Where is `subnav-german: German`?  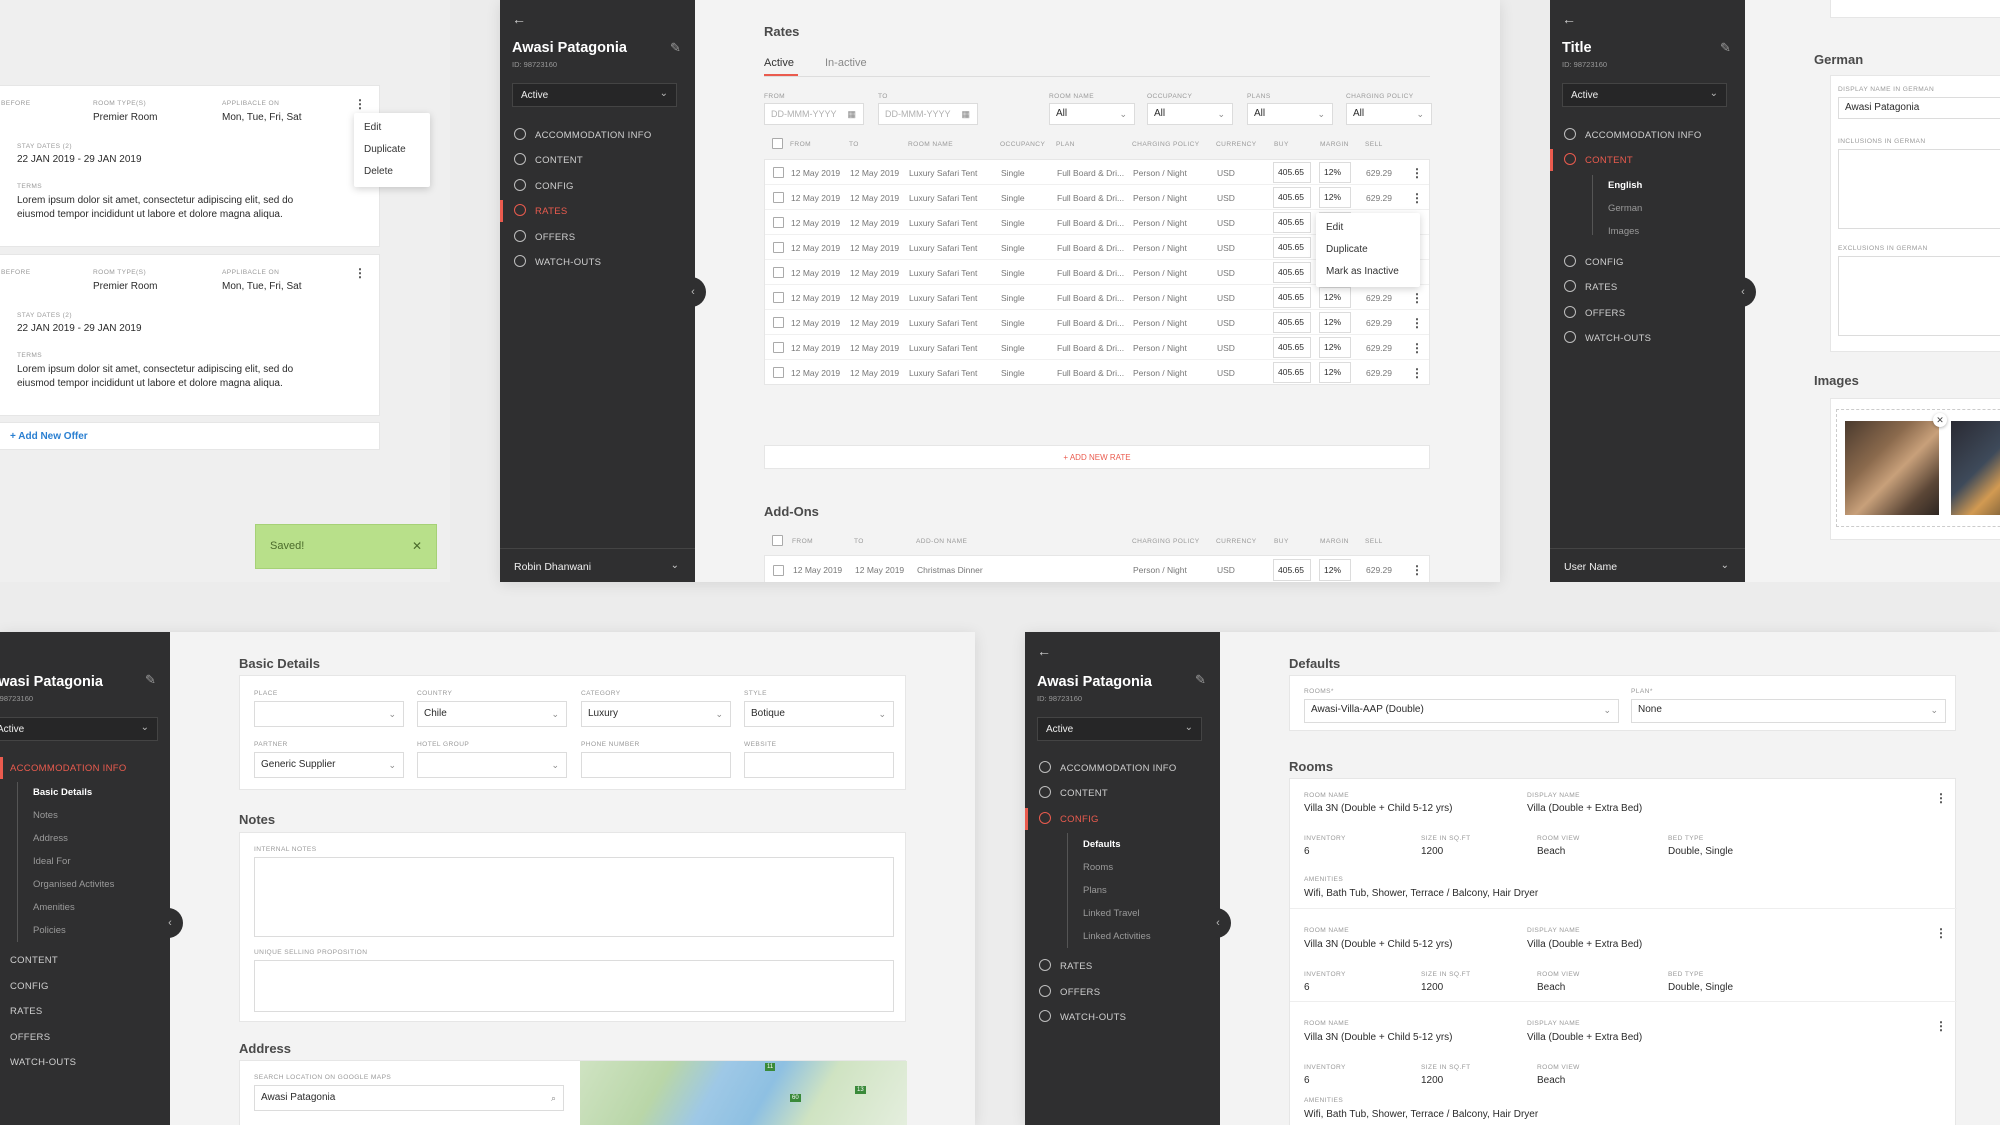 subnav-german: German is located at coordinates (1625, 208).